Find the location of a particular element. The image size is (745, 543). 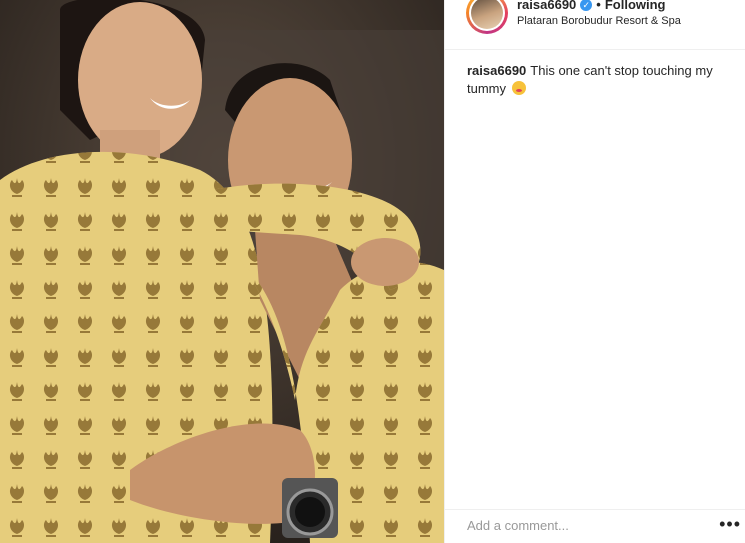

location-link: Plataran Borobudur Resort & Spa is located at coordinates (599, 21).